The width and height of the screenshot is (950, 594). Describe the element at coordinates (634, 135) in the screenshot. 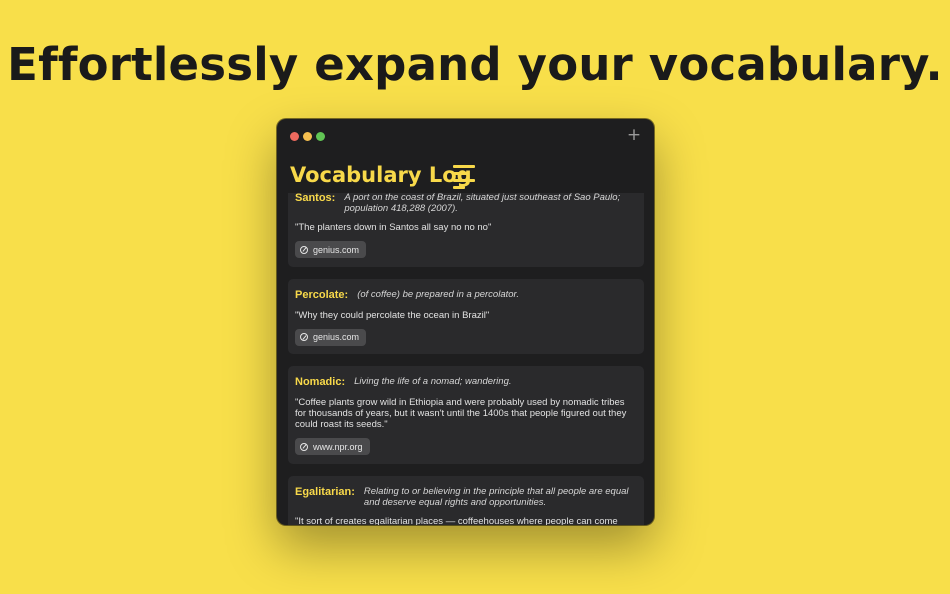

I see `add-entry-button: +` at that location.